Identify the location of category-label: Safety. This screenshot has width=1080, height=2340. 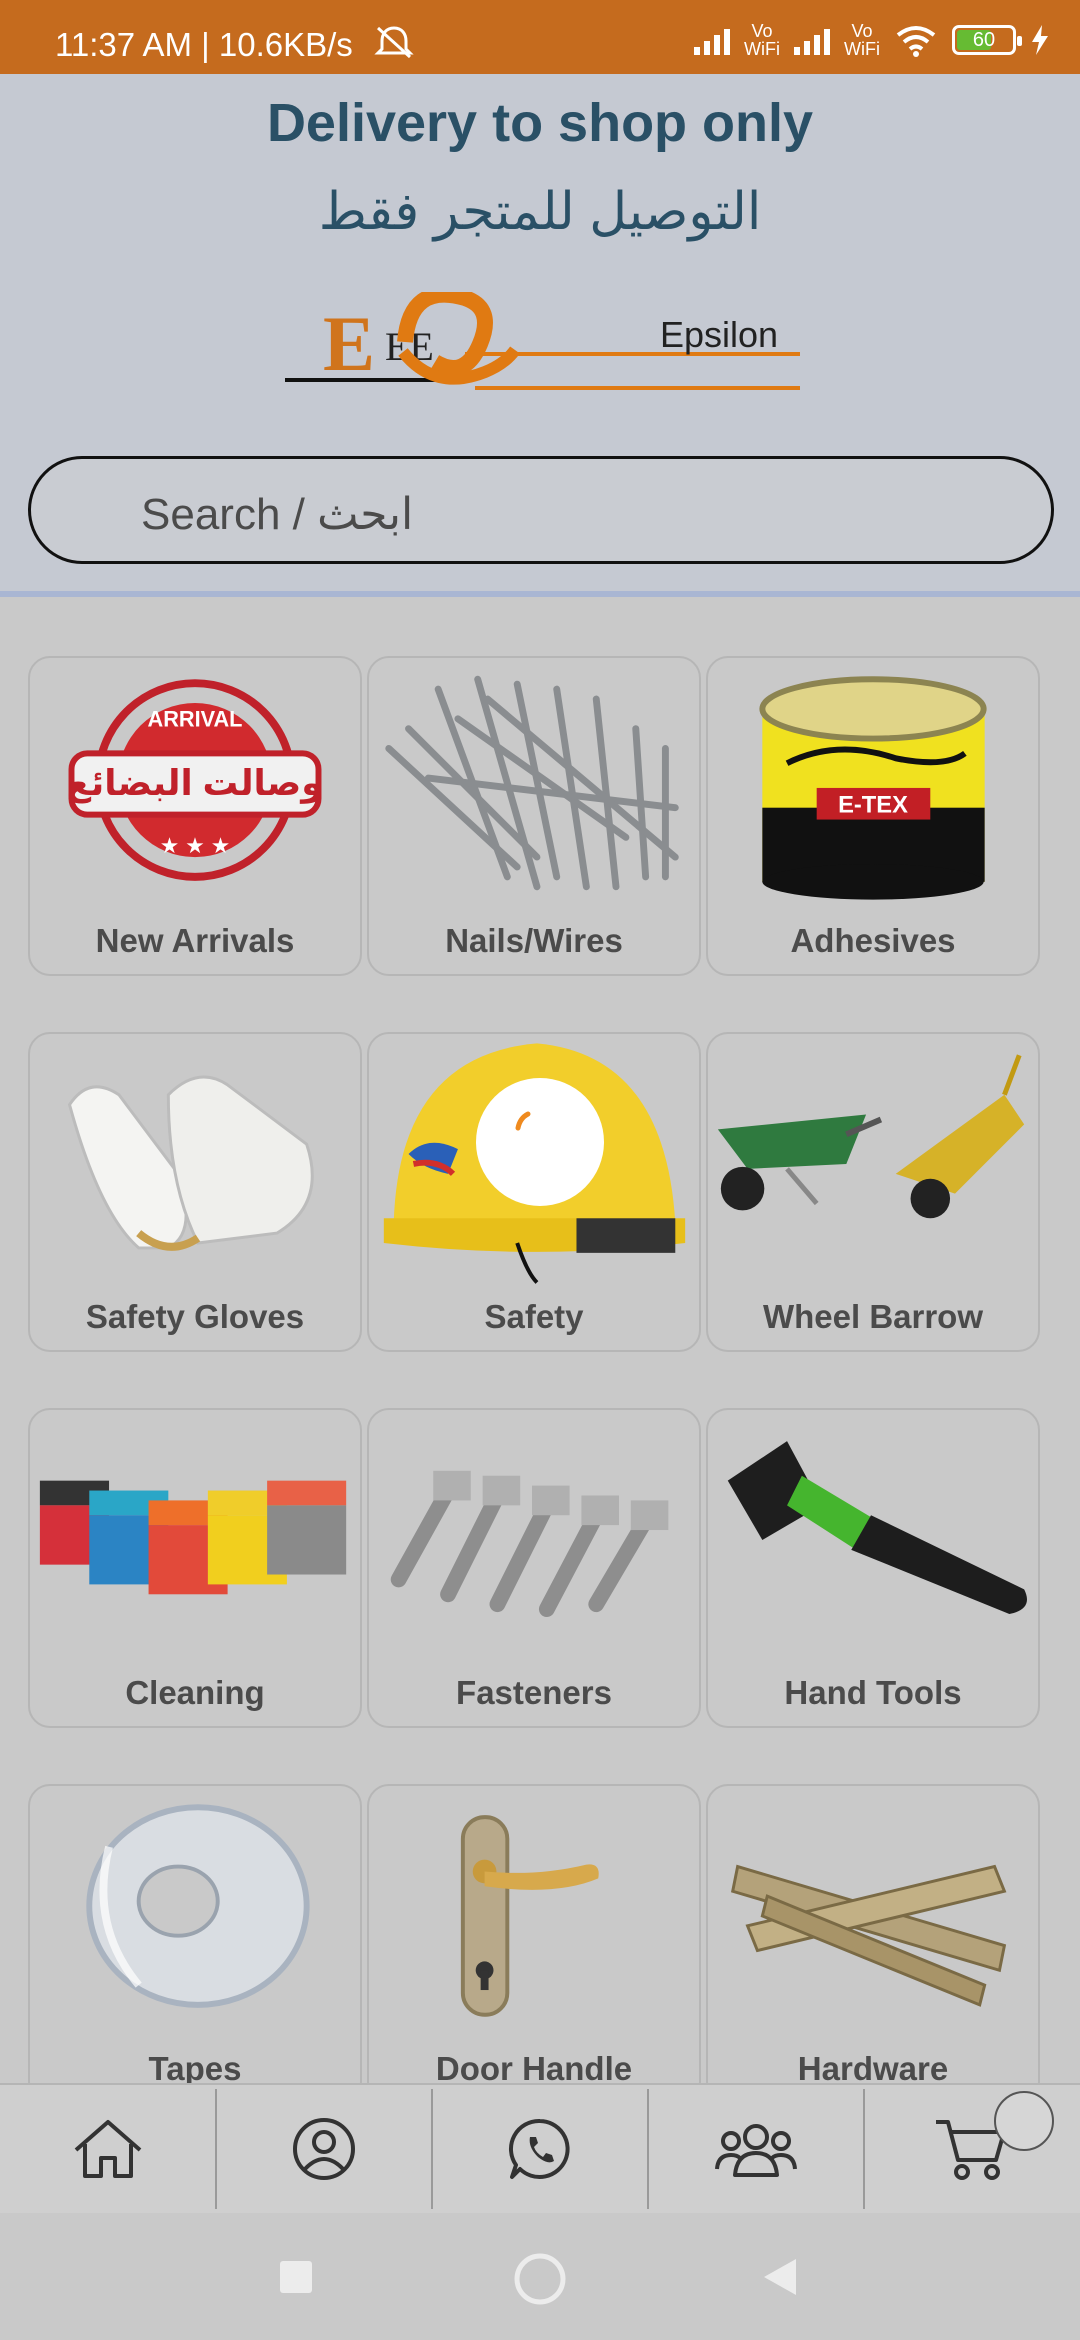
(534, 1316).